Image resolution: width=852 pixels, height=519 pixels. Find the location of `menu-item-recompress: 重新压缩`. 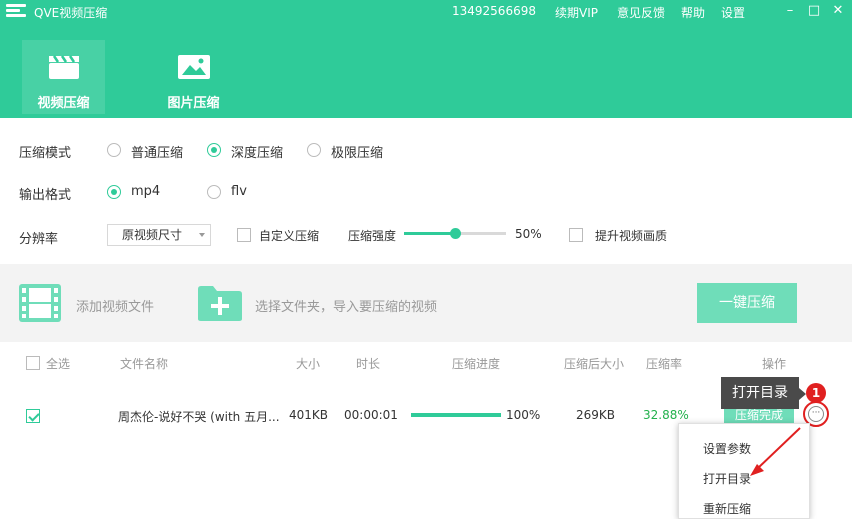

menu-item-recompress: 重新压缩 is located at coordinates (727, 508).